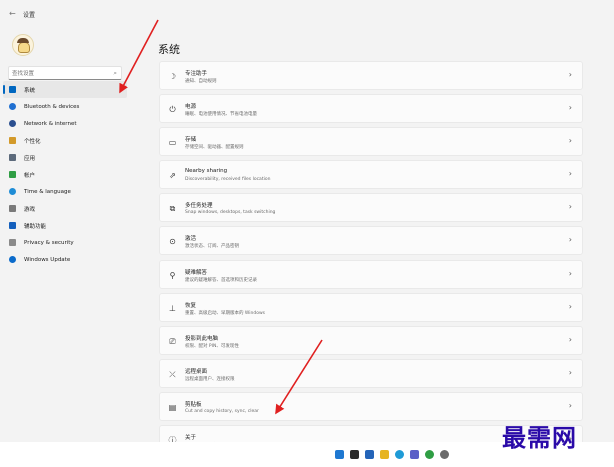 This screenshot has width=614, height=467. Describe the element at coordinates (384, 454) in the screenshot. I see `file-explorer-icon` at that location.